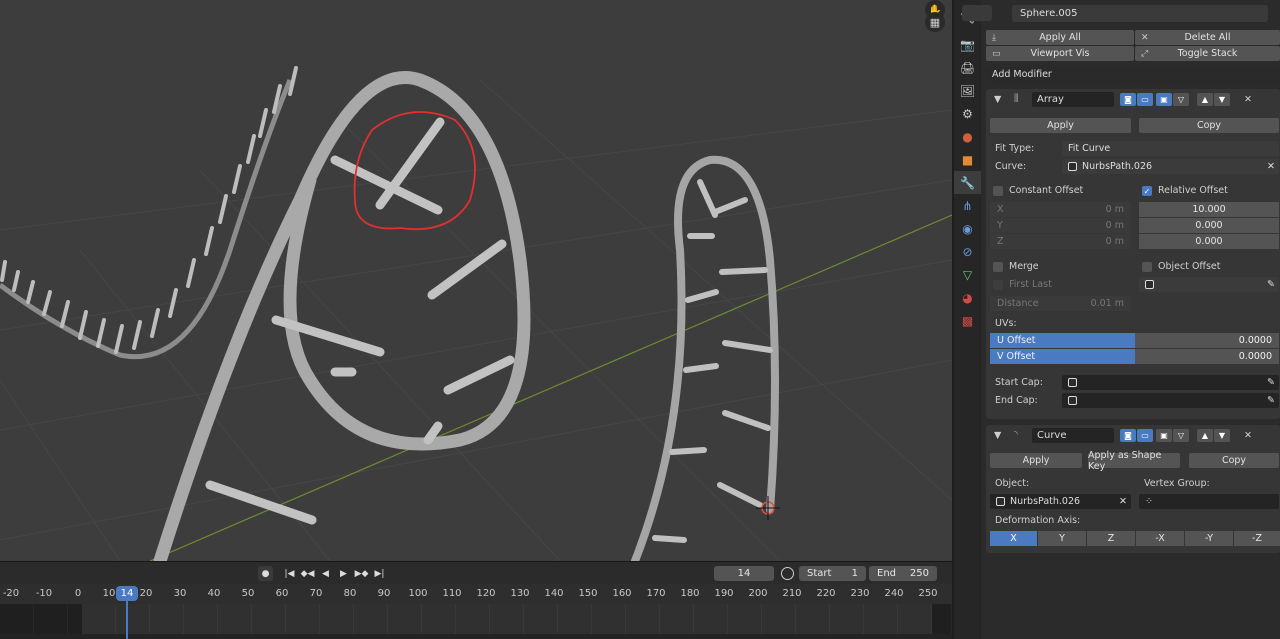 Image resolution: width=1280 pixels, height=639 pixels. I want to click on output-icon: 🖨, so click(967, 67).